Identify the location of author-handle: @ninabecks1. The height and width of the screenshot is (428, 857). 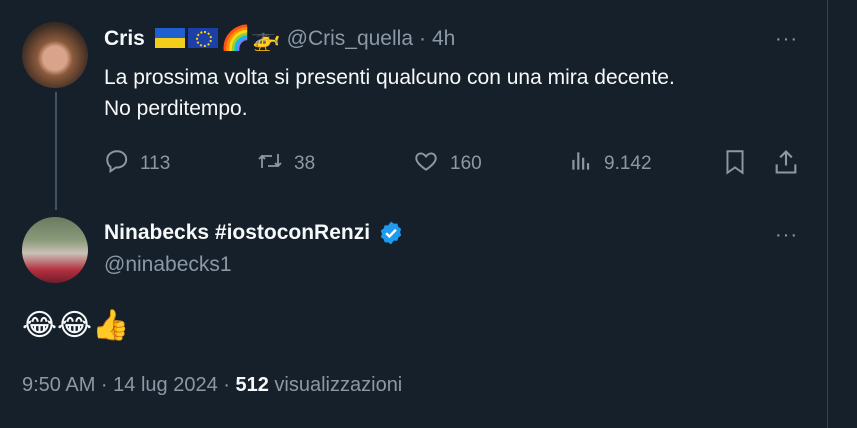
(168, 265).